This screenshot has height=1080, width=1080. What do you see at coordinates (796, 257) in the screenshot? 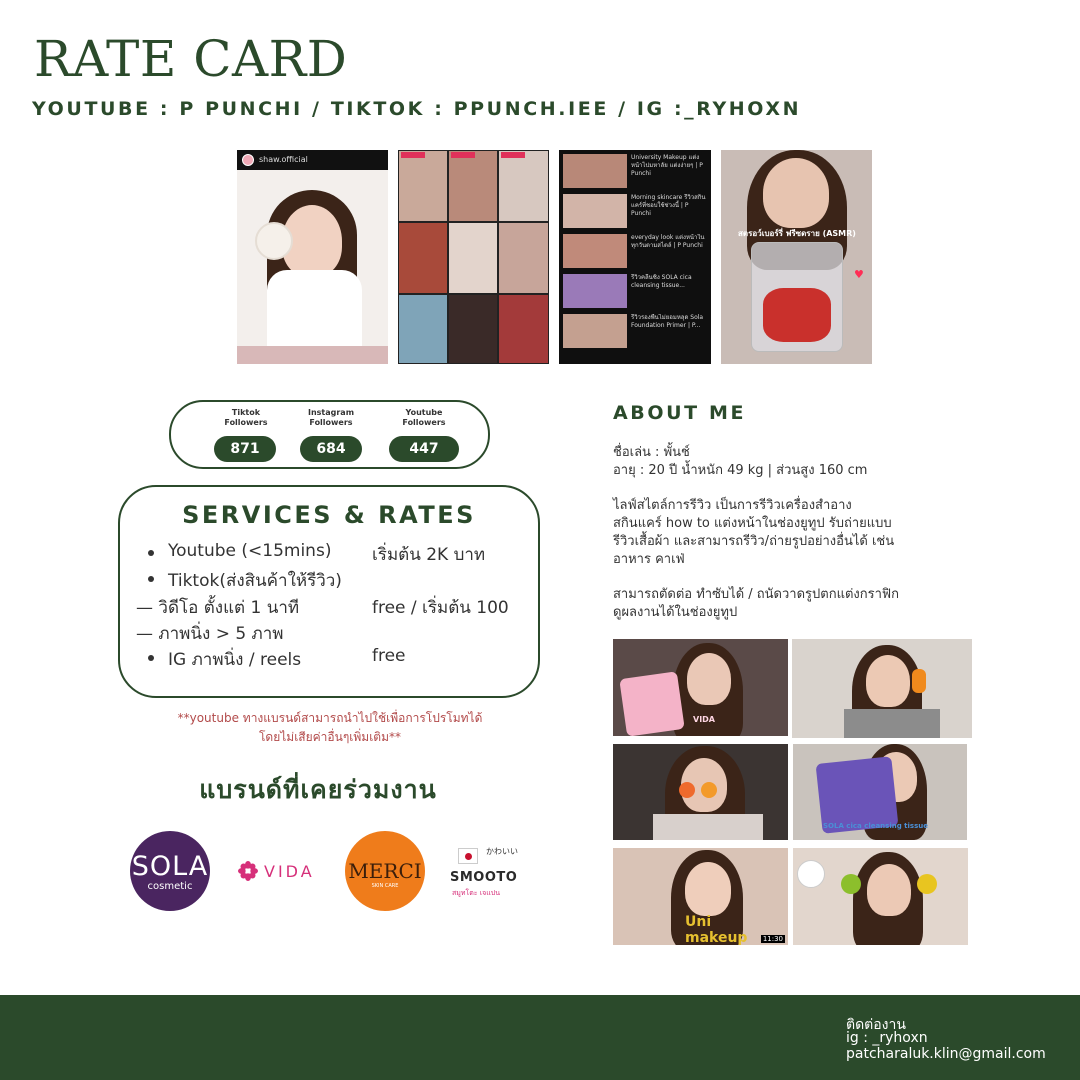
I see `gallery-image-tiktok-video: สตรอว์เบอร์รี่ ฟรีซดราย (ASMR) ♥` at bounding box center [796, 257].